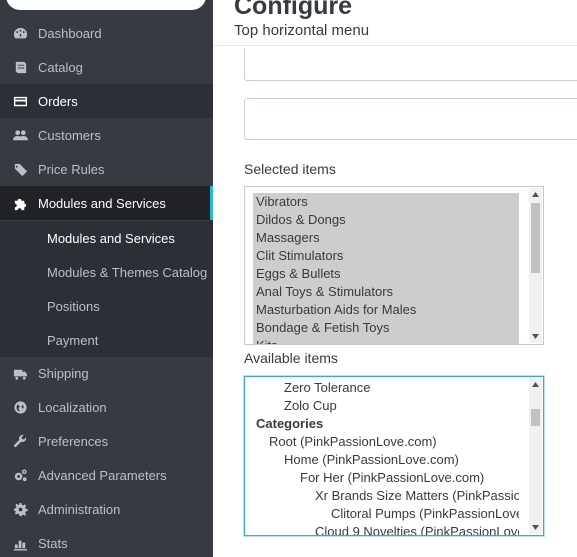  What do you see at coordinates (106, 67) in the screenshot?
I see `sidebar-item-catalog: Catalog` at bounding box center [106, 67].